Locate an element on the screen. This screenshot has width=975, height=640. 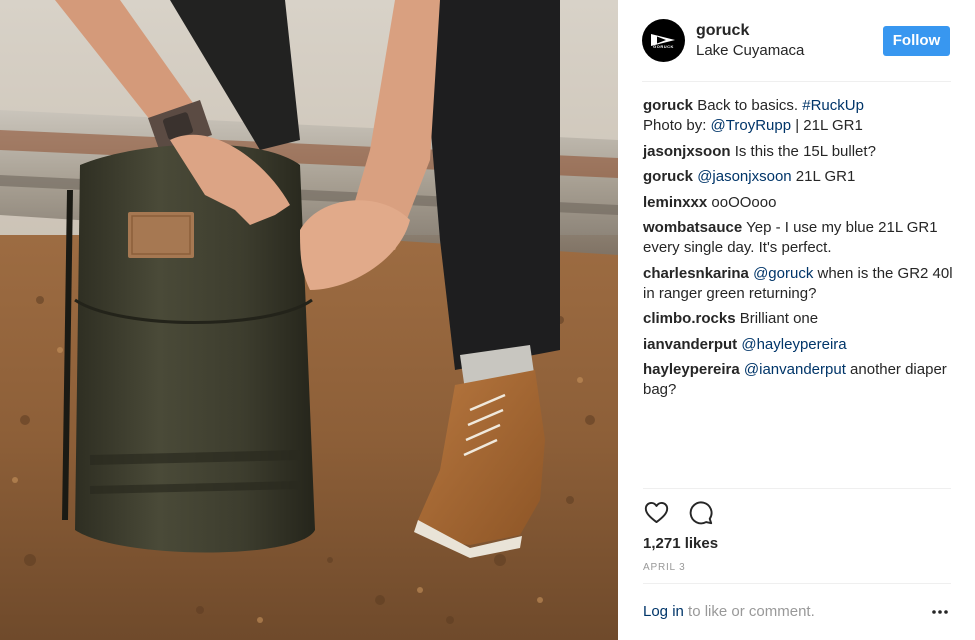
likes-count: 1,271 likes is located at coordinates (680, 543).